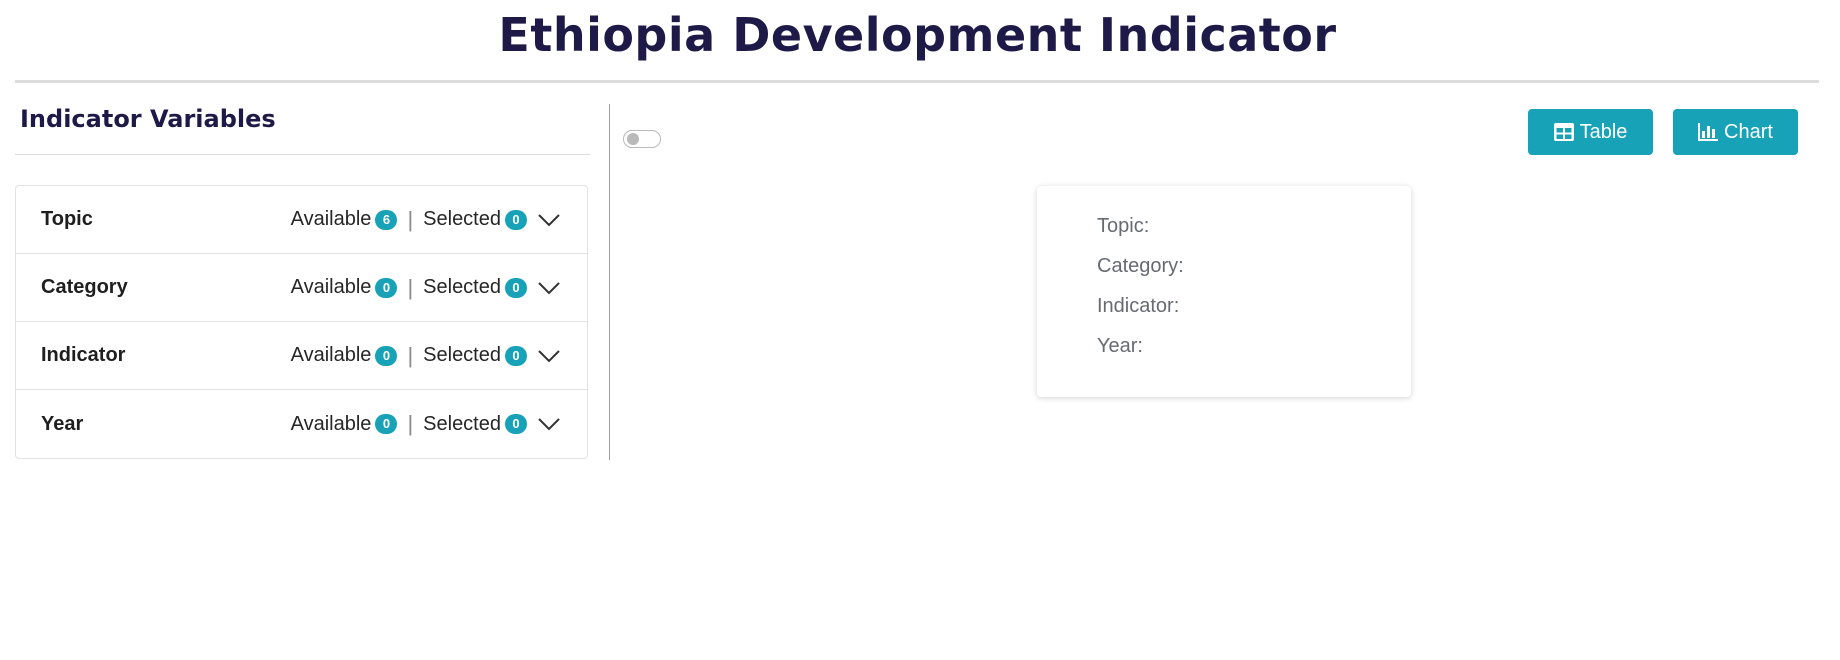 The image size is (1840, 660). I want to click on page-title: Ethiopia Development Indicator, so click(917, 35).